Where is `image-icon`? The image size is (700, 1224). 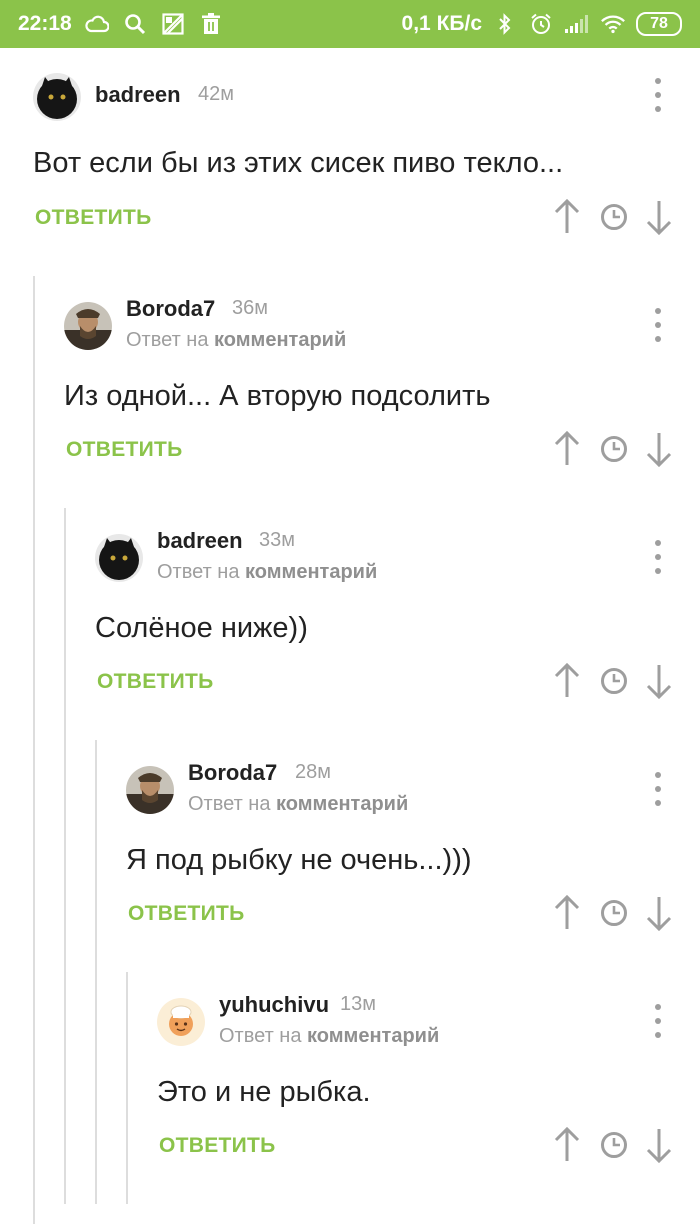
image-icon is located at coordinates (173, 24).